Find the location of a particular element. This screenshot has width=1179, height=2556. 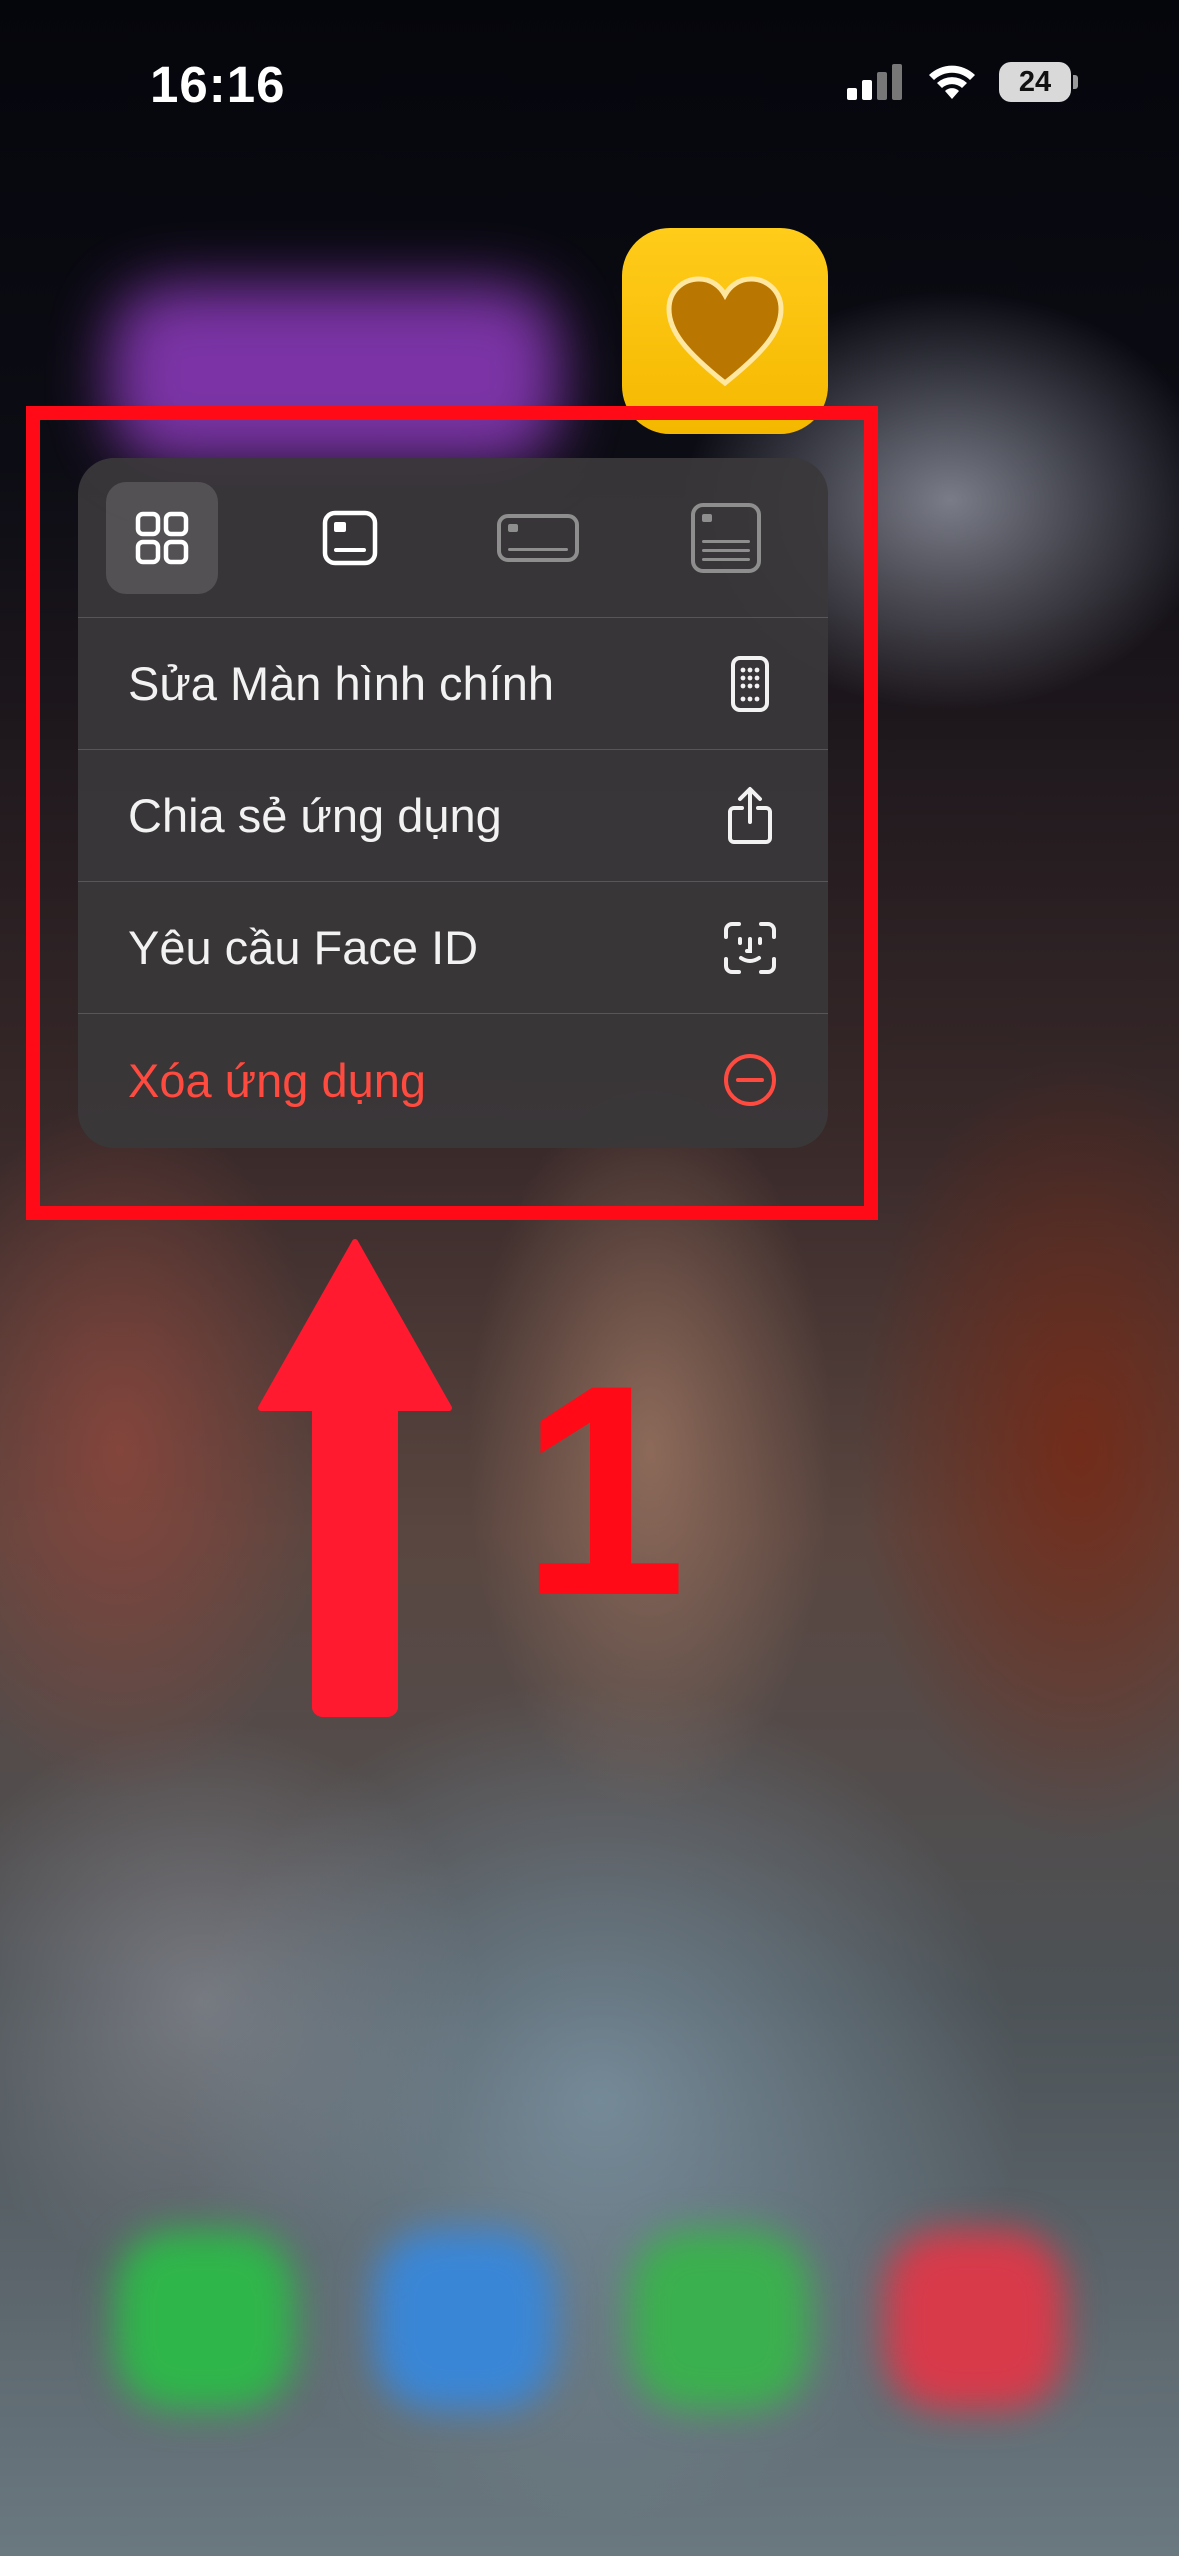

status-time: 16:16 is located at coordinates (218, 84).